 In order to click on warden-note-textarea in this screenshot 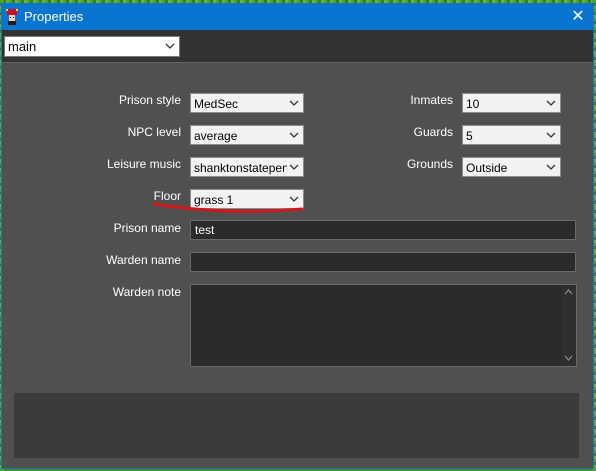, I will do `click(383, 325)`.